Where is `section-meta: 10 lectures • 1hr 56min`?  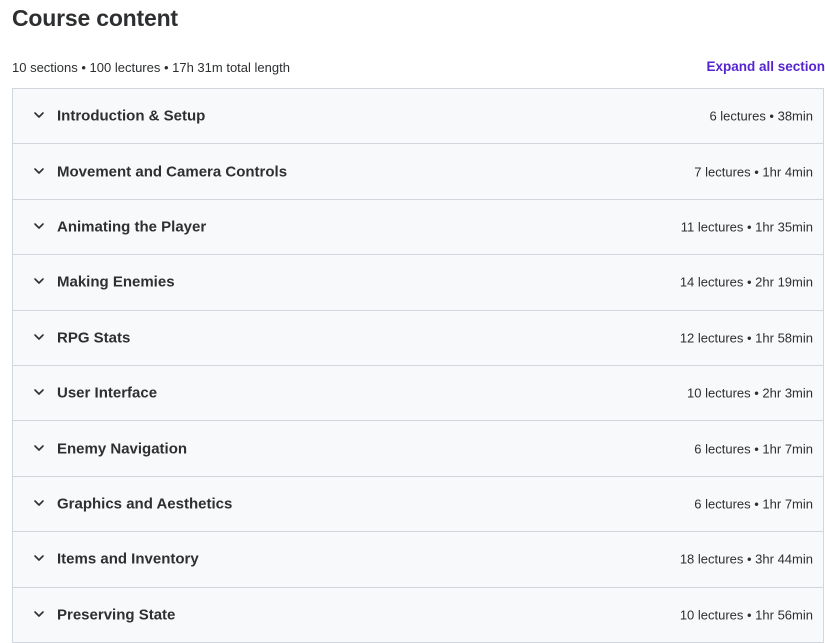
section-meta: 10 lectures • 1hr 56min is located at coordinates (746, 615).